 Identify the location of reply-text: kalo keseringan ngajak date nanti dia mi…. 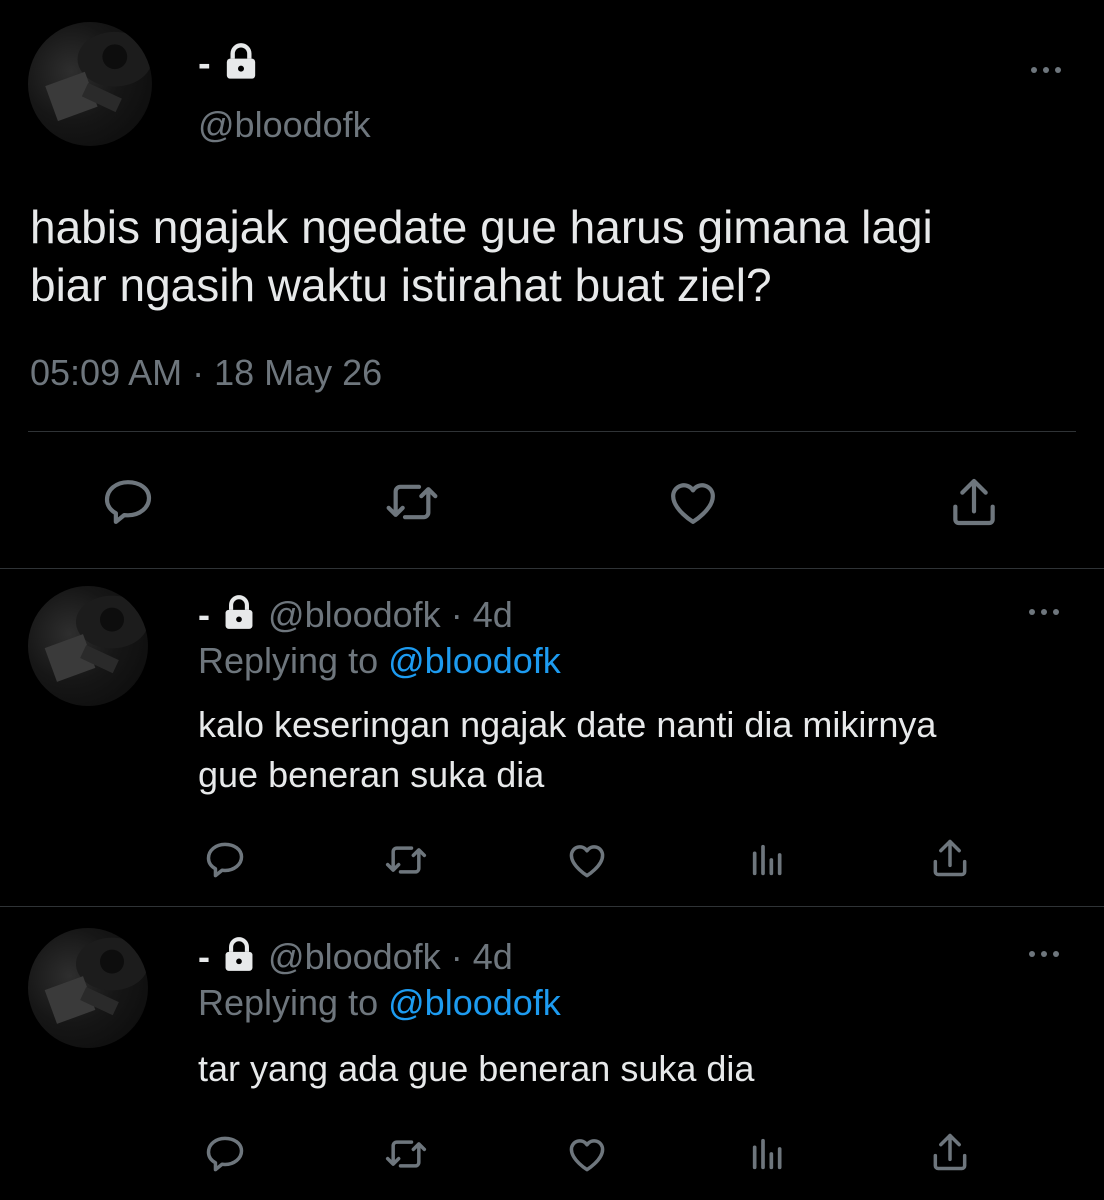
(567, 749).